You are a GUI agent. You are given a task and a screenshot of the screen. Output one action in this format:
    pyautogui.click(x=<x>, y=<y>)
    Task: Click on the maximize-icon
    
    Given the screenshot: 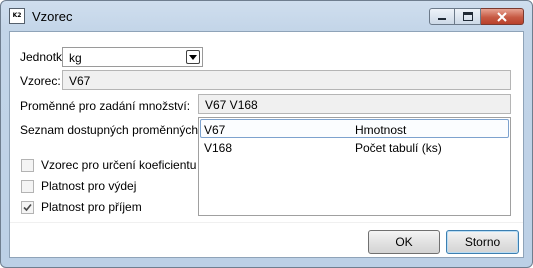 What is the action you would take?
    pyautogui.click(x=467, y=16)
    